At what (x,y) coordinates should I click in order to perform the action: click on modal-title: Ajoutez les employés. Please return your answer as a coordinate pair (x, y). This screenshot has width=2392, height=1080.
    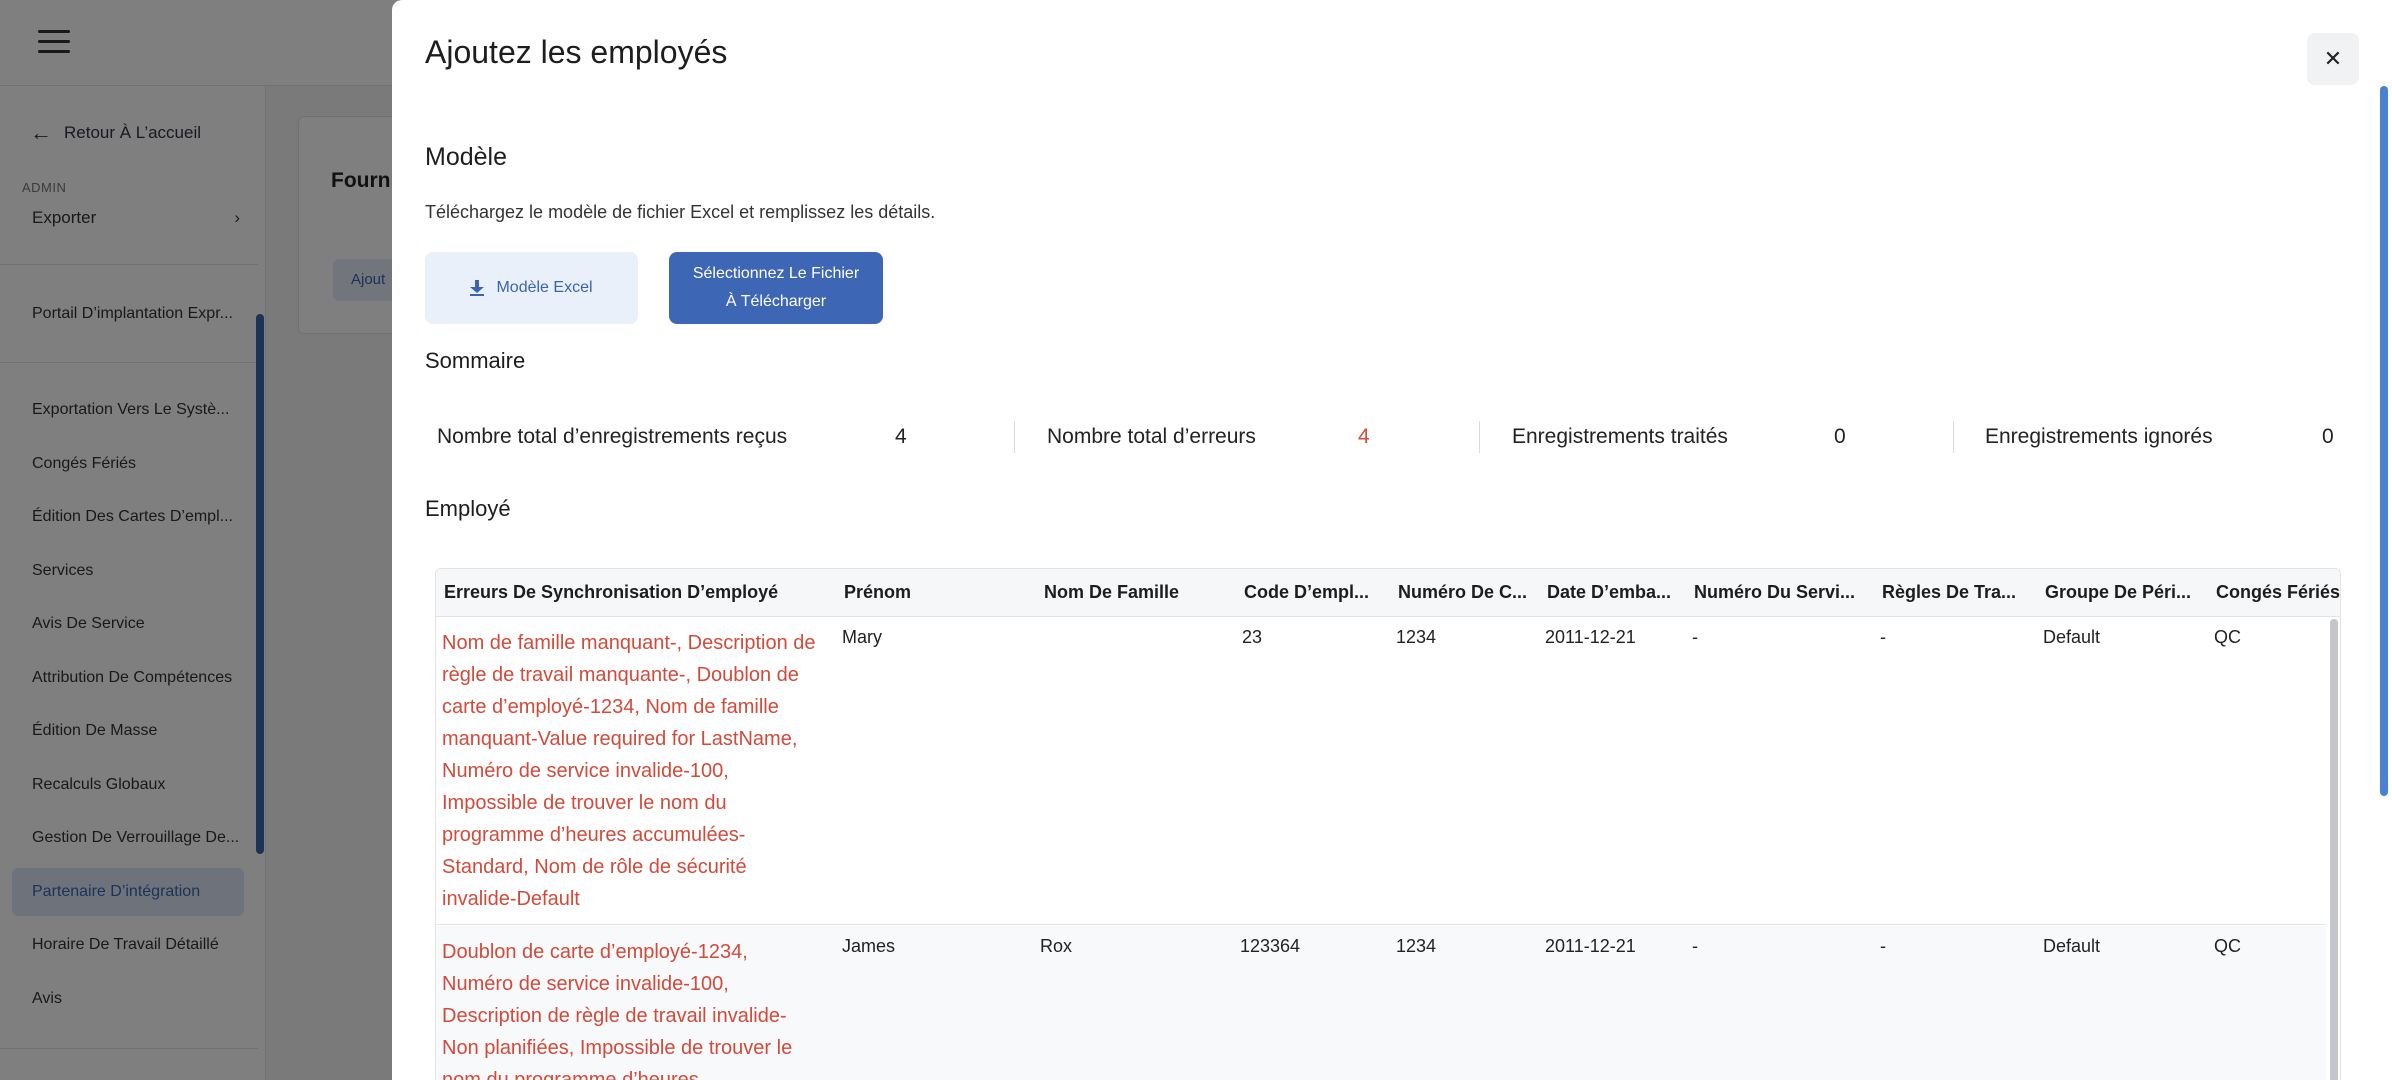
    Looking at the image, I should click on (576, 52).